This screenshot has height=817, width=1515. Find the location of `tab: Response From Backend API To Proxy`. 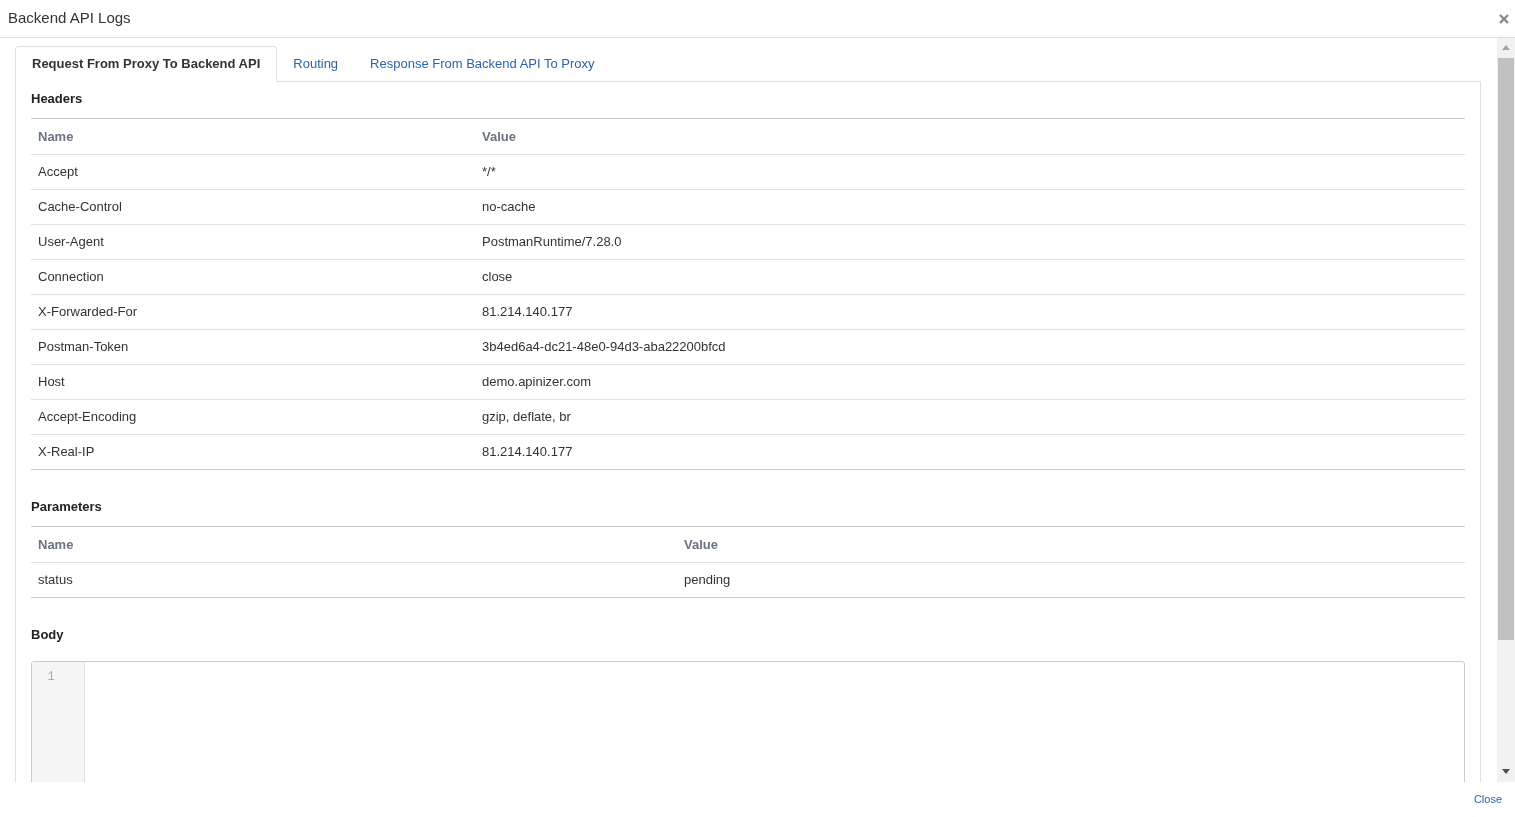

tab: Response From Backend API To Proxy is located at coordinates (482, 64).